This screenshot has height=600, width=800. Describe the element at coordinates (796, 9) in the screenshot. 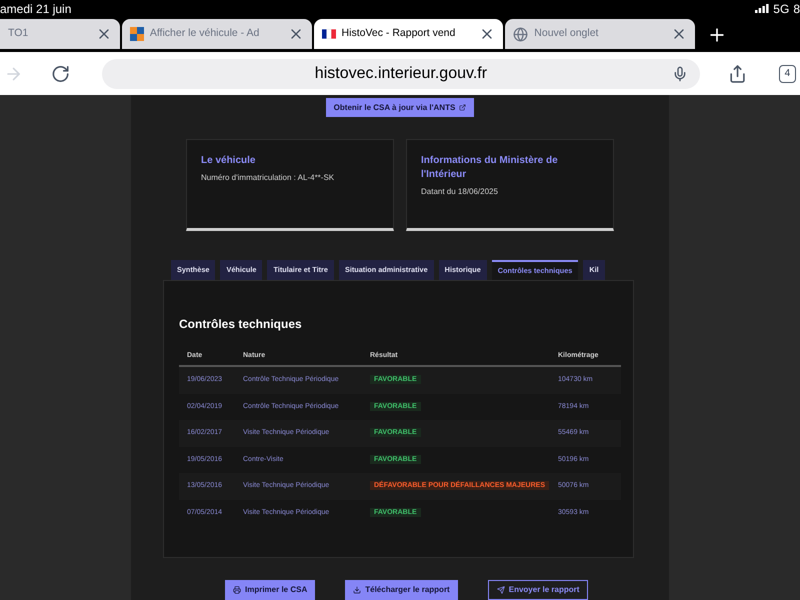

I see `battery-level: 8` at that location.